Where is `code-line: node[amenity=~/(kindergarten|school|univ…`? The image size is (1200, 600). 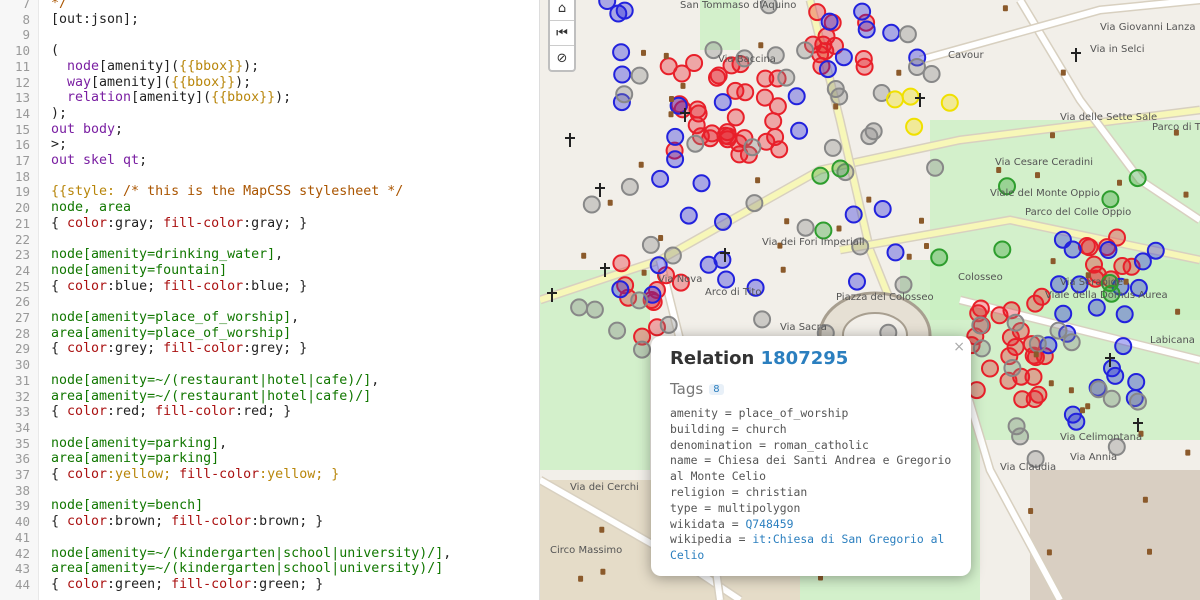 code-line: node[amenity=~/(kindergarten|school|univ… is located at coordinates (251, 554).